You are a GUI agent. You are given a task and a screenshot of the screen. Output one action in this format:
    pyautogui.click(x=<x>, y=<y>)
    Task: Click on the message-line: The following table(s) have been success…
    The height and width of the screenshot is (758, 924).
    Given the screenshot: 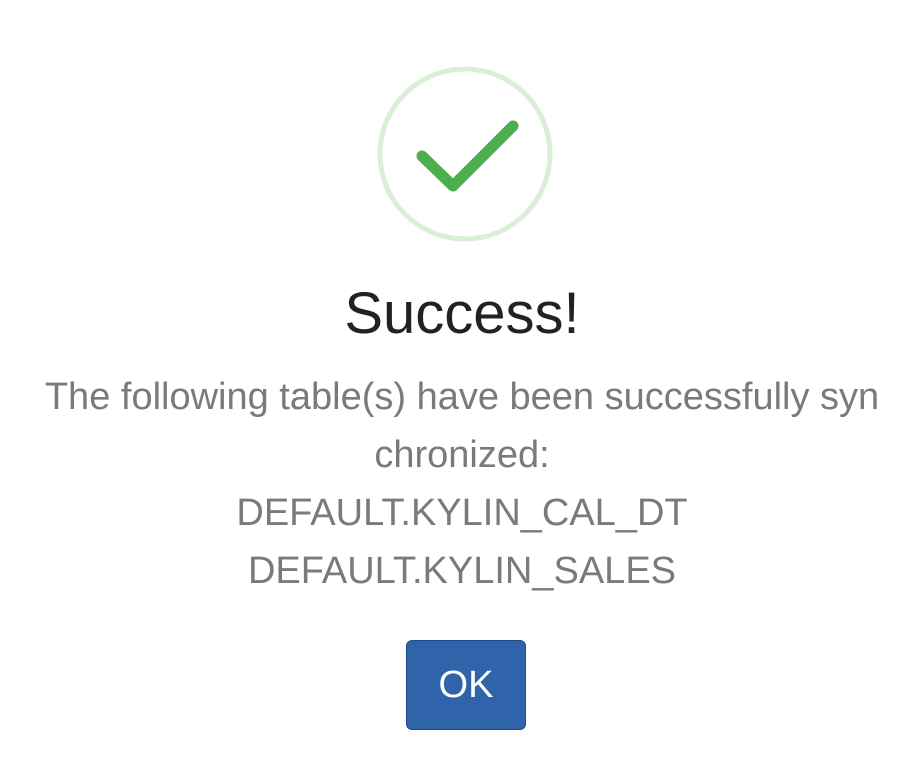 What is the action you would take?
    pyautogui.click(x=462, y=397)
    